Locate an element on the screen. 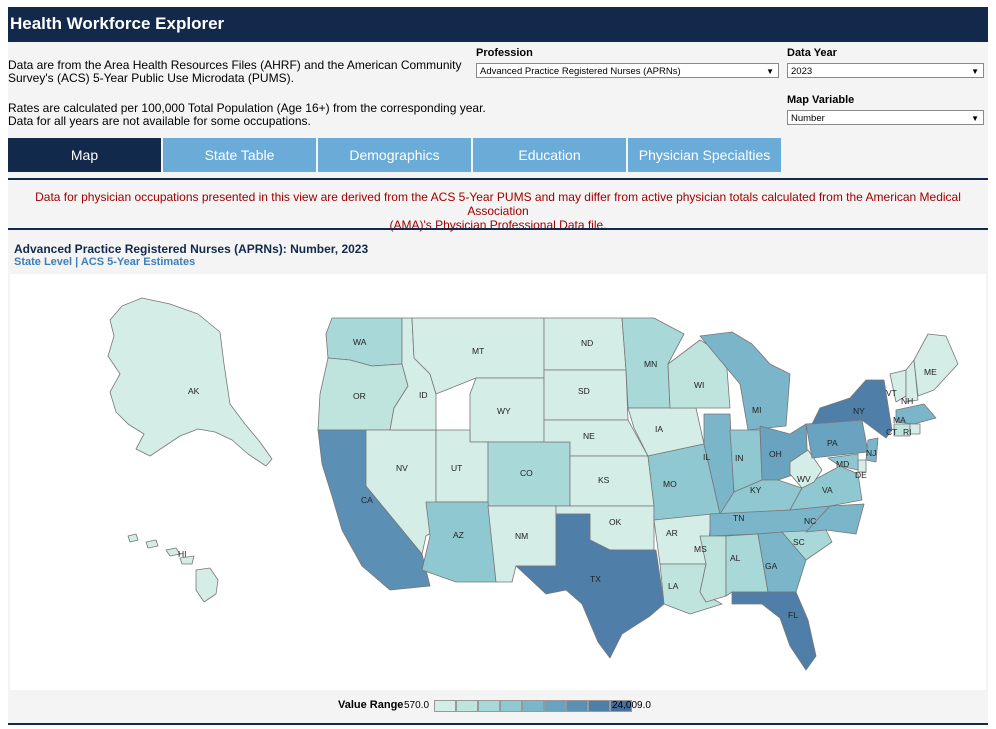 The height and width of the screenshot is (729, 996). state-HI is located at coordinates (173, 568).